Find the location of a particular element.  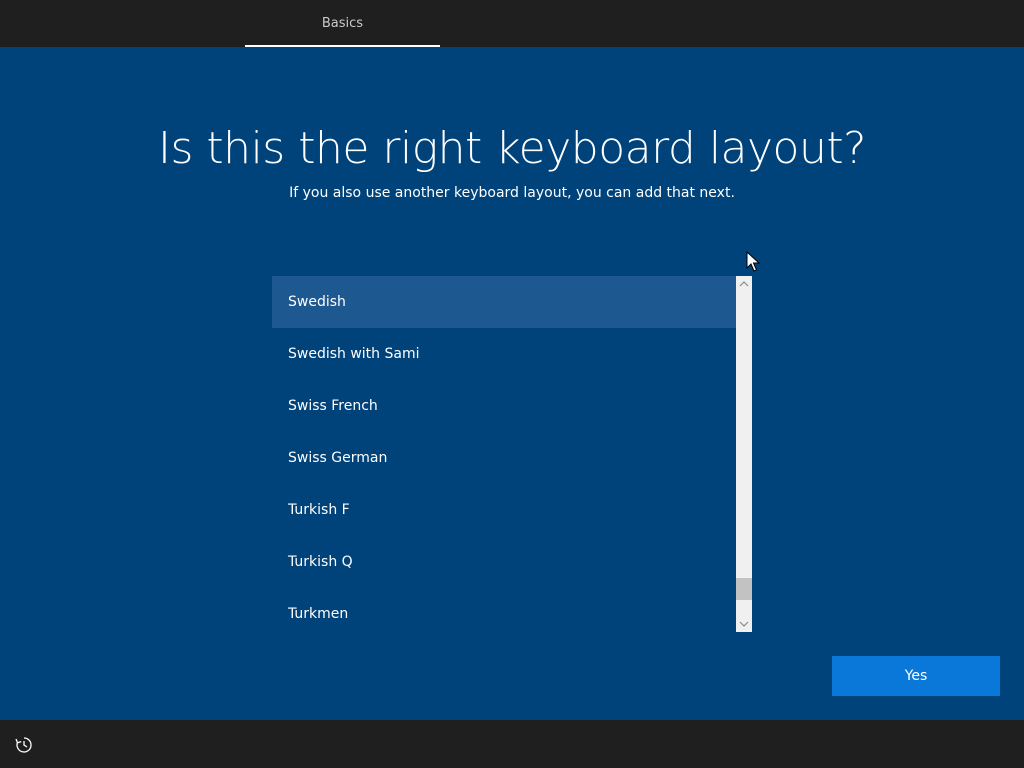

scroll-thumb is located at coordinates (744, 589).